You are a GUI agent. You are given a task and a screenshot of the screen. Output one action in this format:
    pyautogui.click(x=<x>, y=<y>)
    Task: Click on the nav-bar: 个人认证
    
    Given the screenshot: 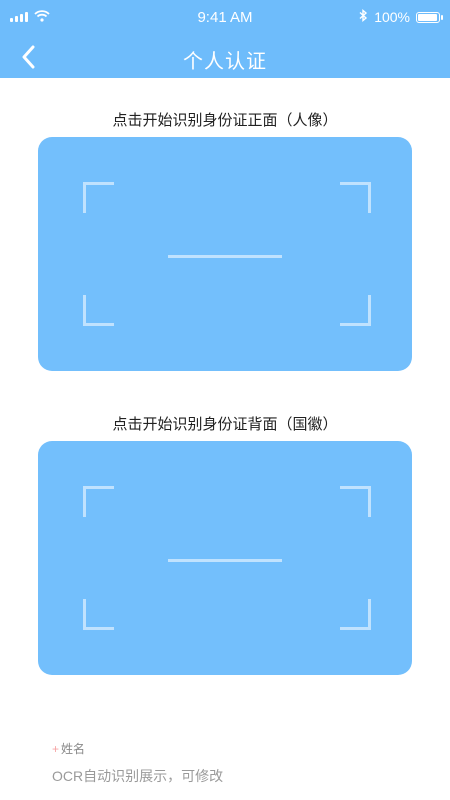 What is the action you would take?
    pyautogui.click(x=225, y=57)
    